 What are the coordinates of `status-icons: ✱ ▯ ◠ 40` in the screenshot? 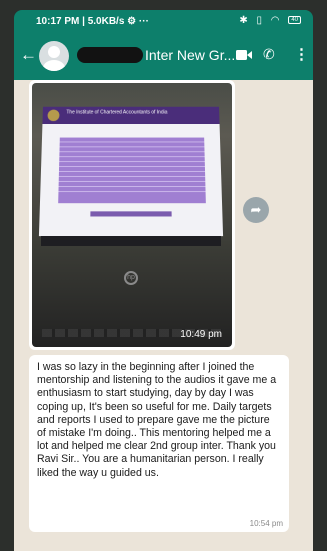 It's located at (270, 20).